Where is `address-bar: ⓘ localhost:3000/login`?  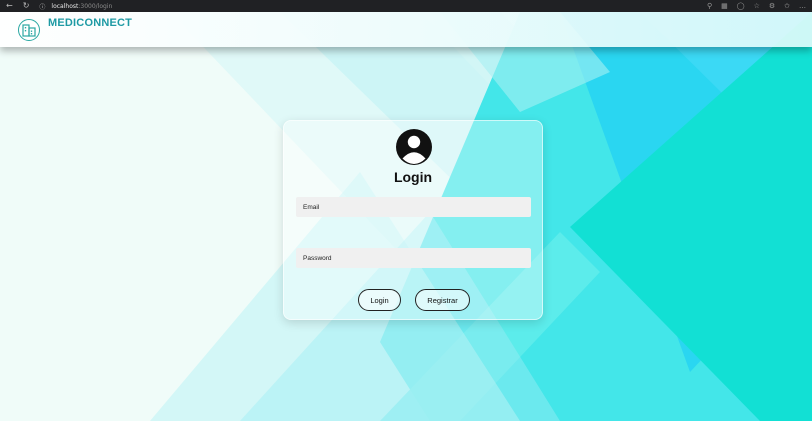
address-bar: ⓘ localhost:3000/login is located at coordinates (75, 6).